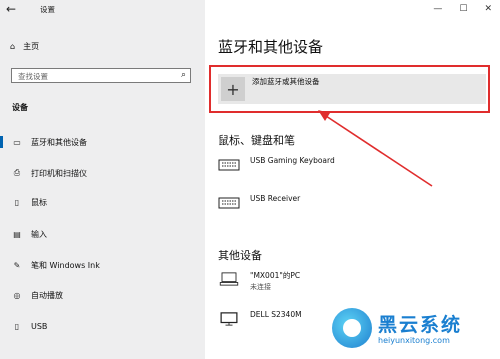  What do you see at coordinates (256, 140) in the screenshot?
I see `section-heading-mouse-keyboard: 鼠标、键盘和笔` at bounding box center [256, 140].